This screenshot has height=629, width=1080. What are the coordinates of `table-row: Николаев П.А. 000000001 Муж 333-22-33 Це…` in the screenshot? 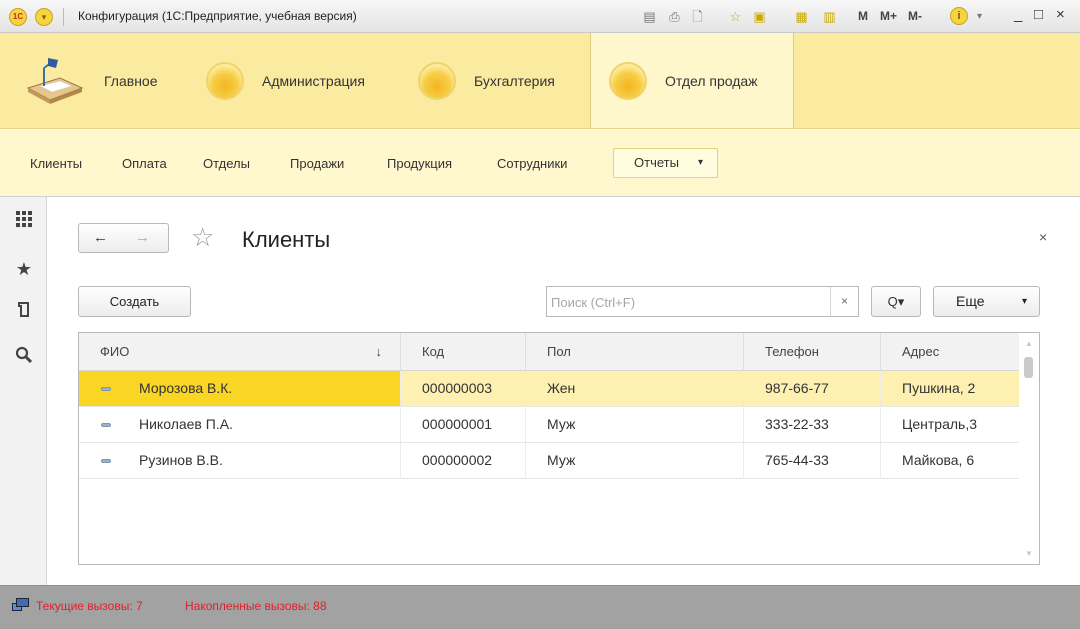 It's located at (549, 425).